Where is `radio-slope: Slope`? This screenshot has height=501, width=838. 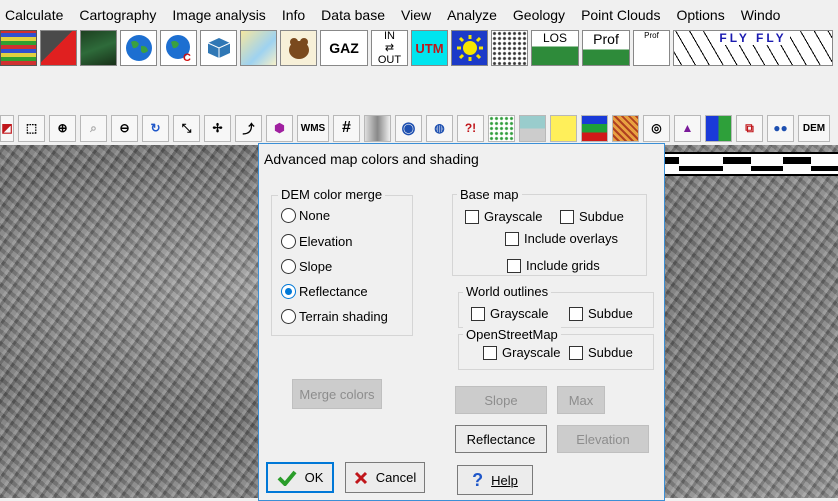
radio-slope: Slope is located at coordinates (306, 266).